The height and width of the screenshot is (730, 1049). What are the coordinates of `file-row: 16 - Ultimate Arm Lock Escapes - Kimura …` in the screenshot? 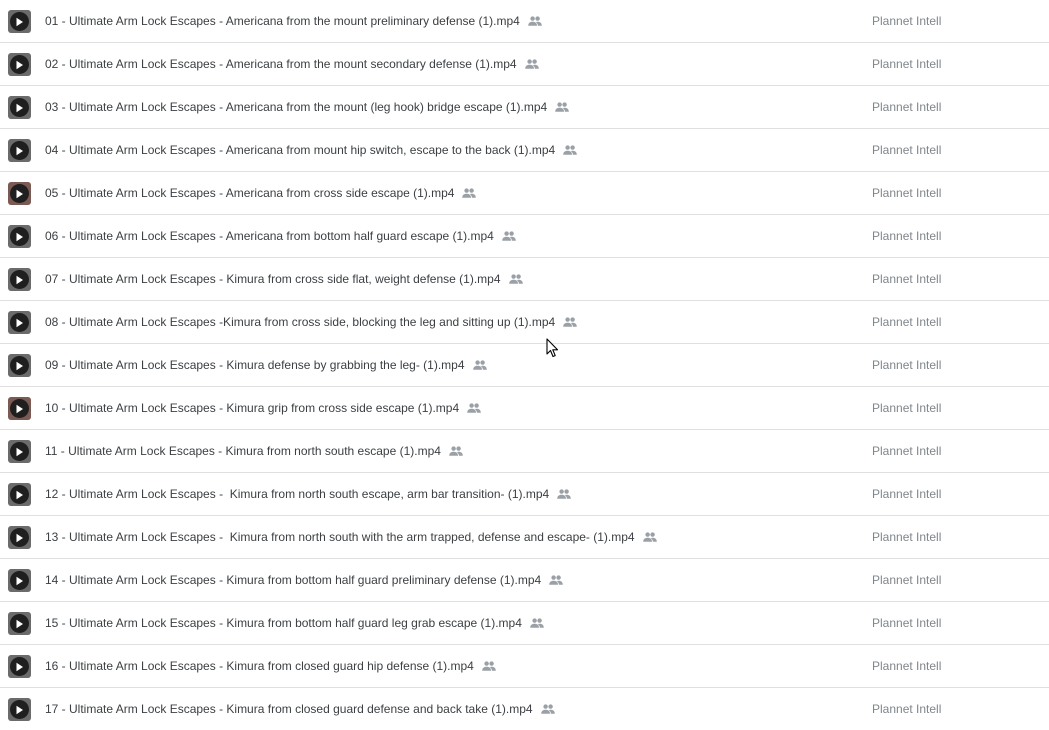 It's located at (524, 666).